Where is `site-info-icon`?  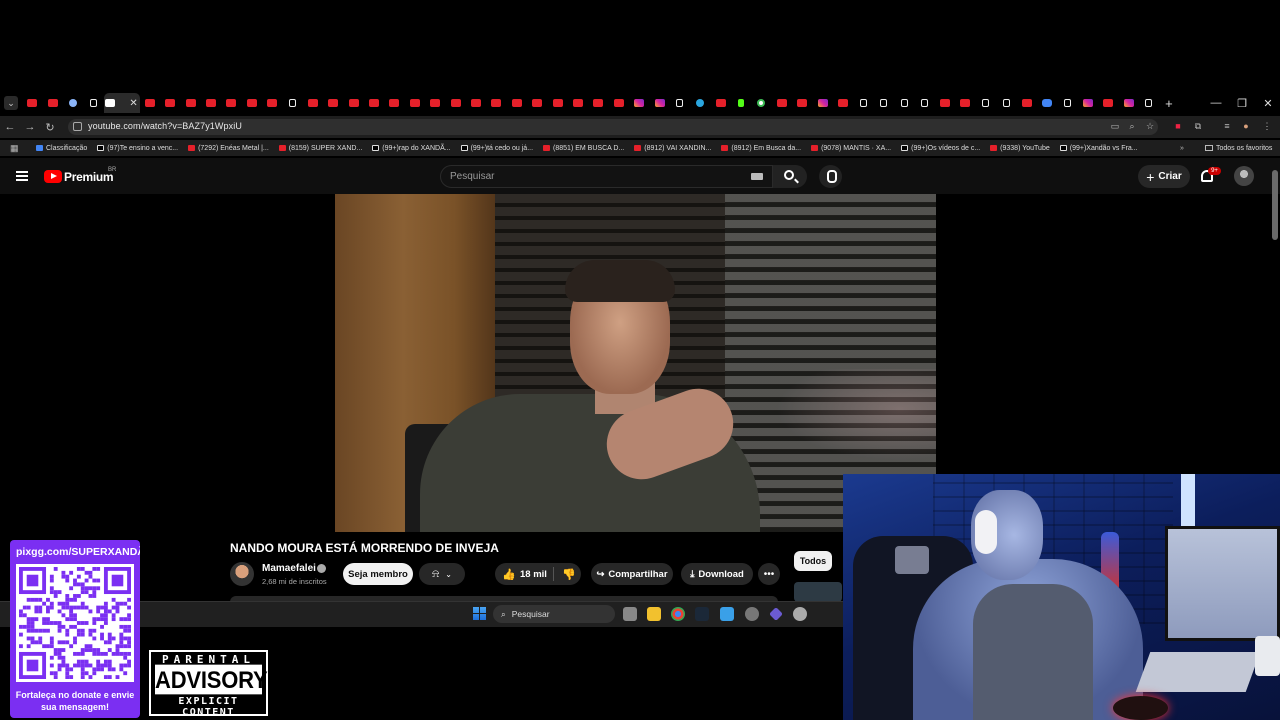
site-info-icon is located at coordinates (77, 126).